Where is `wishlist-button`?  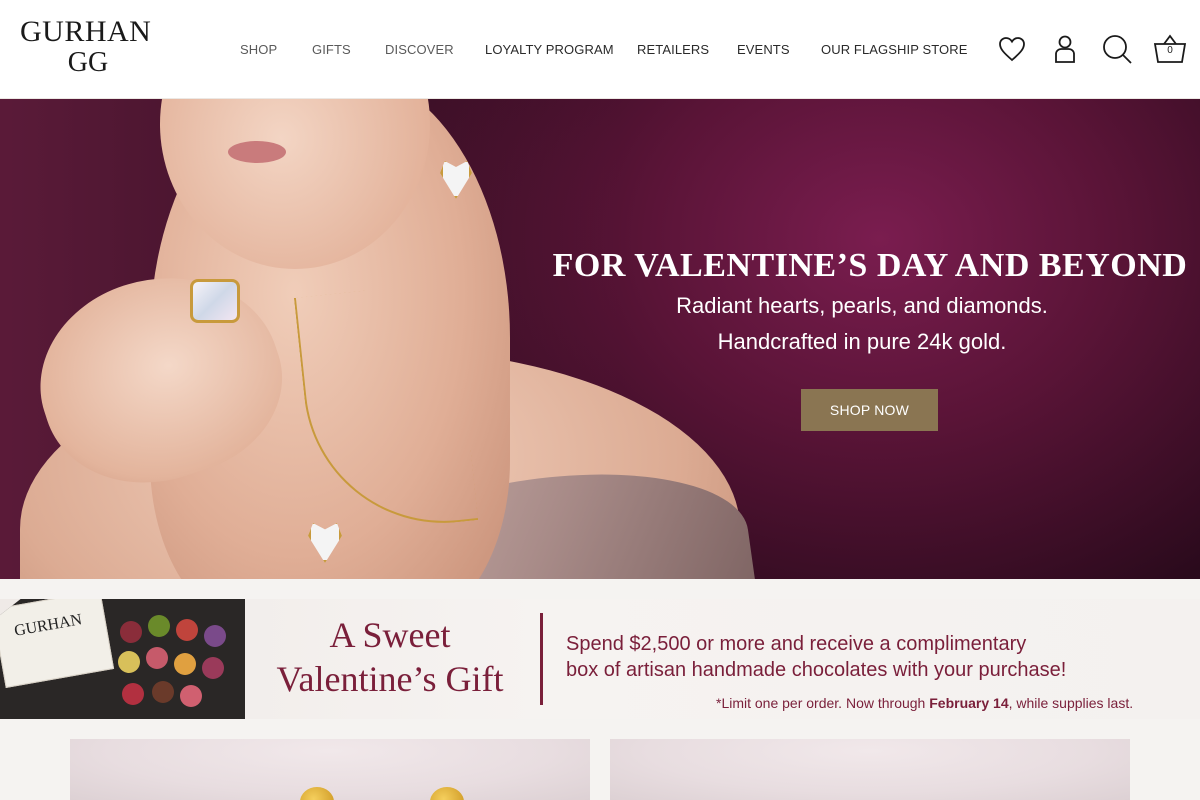 wishlist-button is located at coordinates (1012, 49).